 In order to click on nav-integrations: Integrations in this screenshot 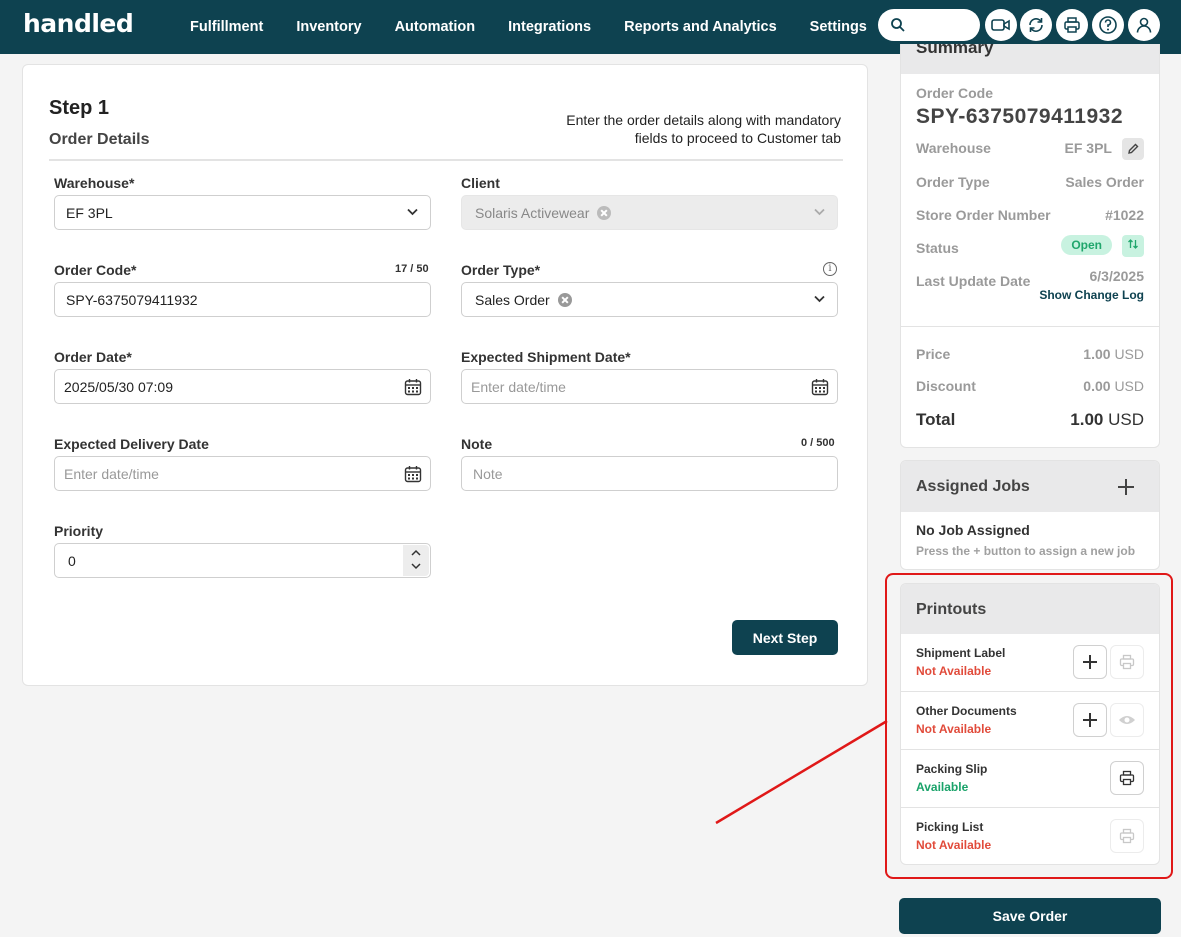, I will do `click(549, 27)`.